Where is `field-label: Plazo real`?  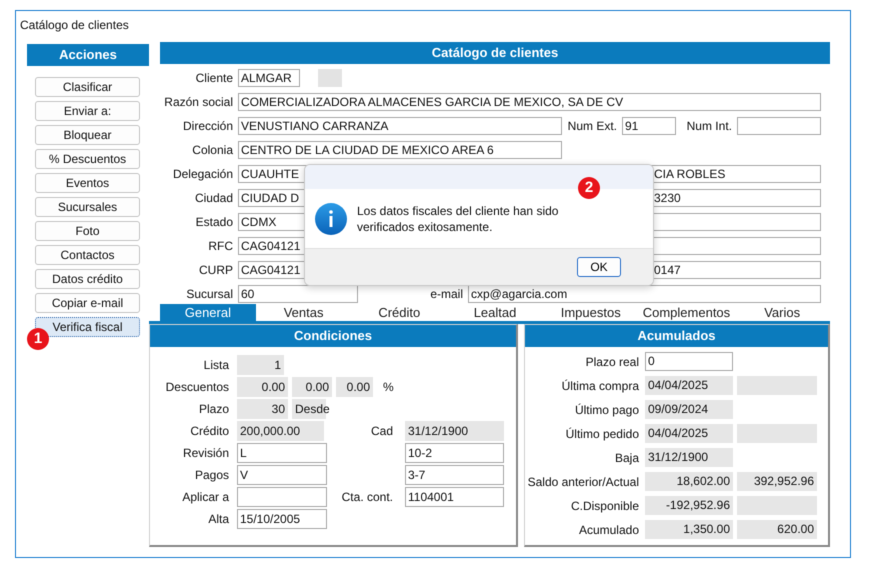
field-label: Plazo real is located at coordinates (612, 361).